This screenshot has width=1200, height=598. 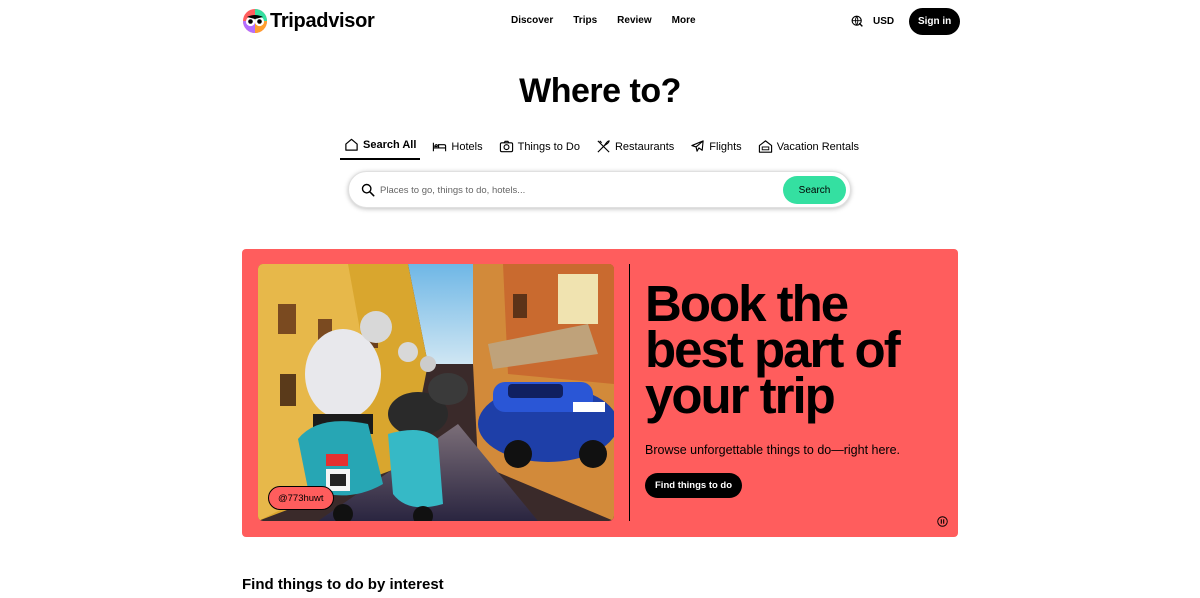 I want to click on find-things-to-do-button: Find things to do, so click(x=694, y=485).